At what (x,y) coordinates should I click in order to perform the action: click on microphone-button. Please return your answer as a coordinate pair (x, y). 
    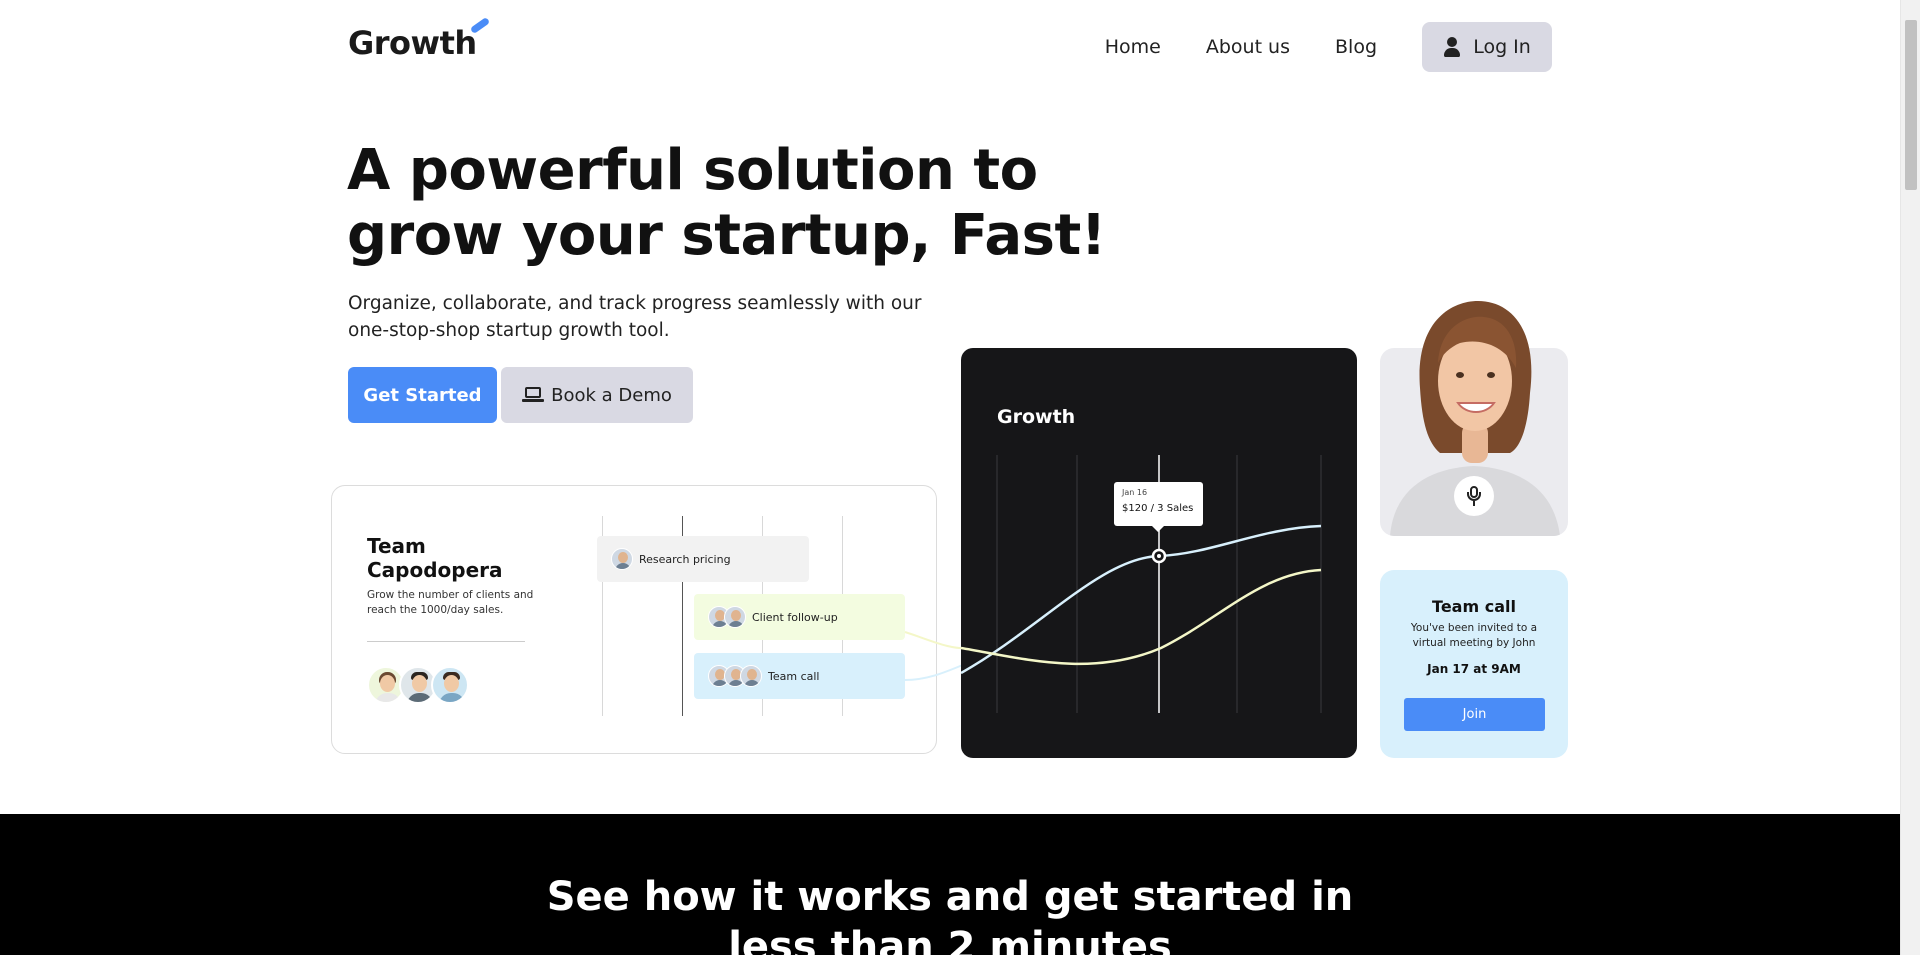
    Looking at the image, I should click on (1474, 496).